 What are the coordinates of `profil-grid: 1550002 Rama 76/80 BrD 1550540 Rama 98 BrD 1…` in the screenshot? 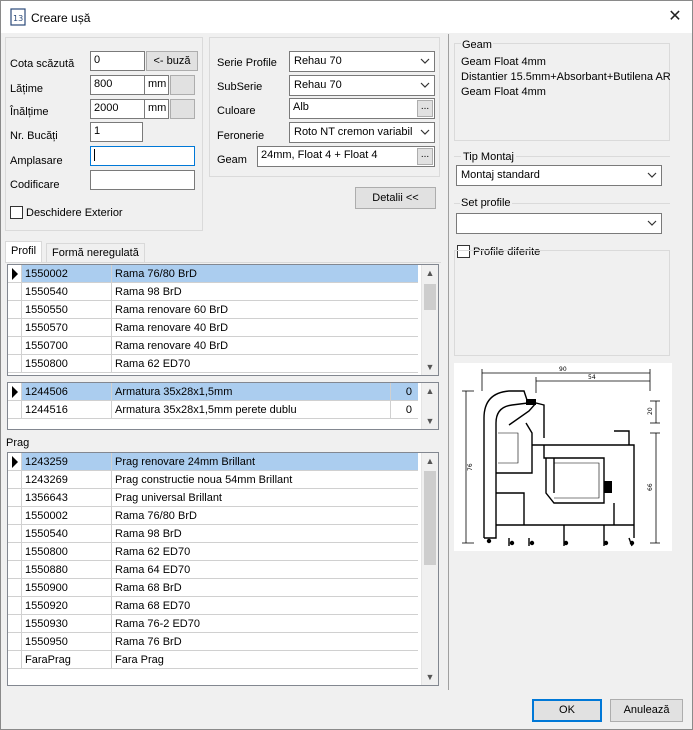 It's located at (223, 320).